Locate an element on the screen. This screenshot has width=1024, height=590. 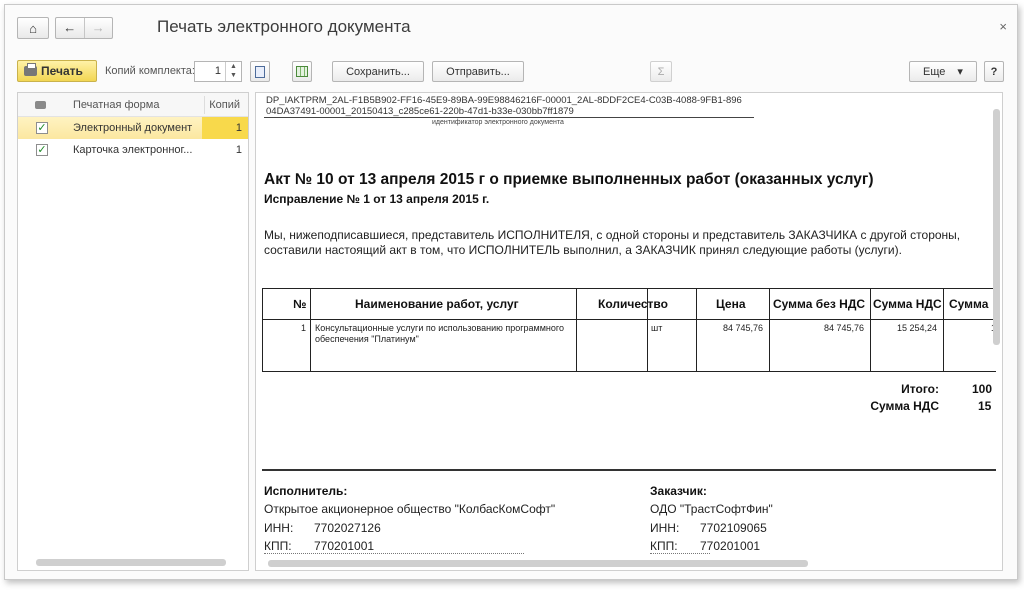
spreadsheet-icon is located at coordinates (302, 71).